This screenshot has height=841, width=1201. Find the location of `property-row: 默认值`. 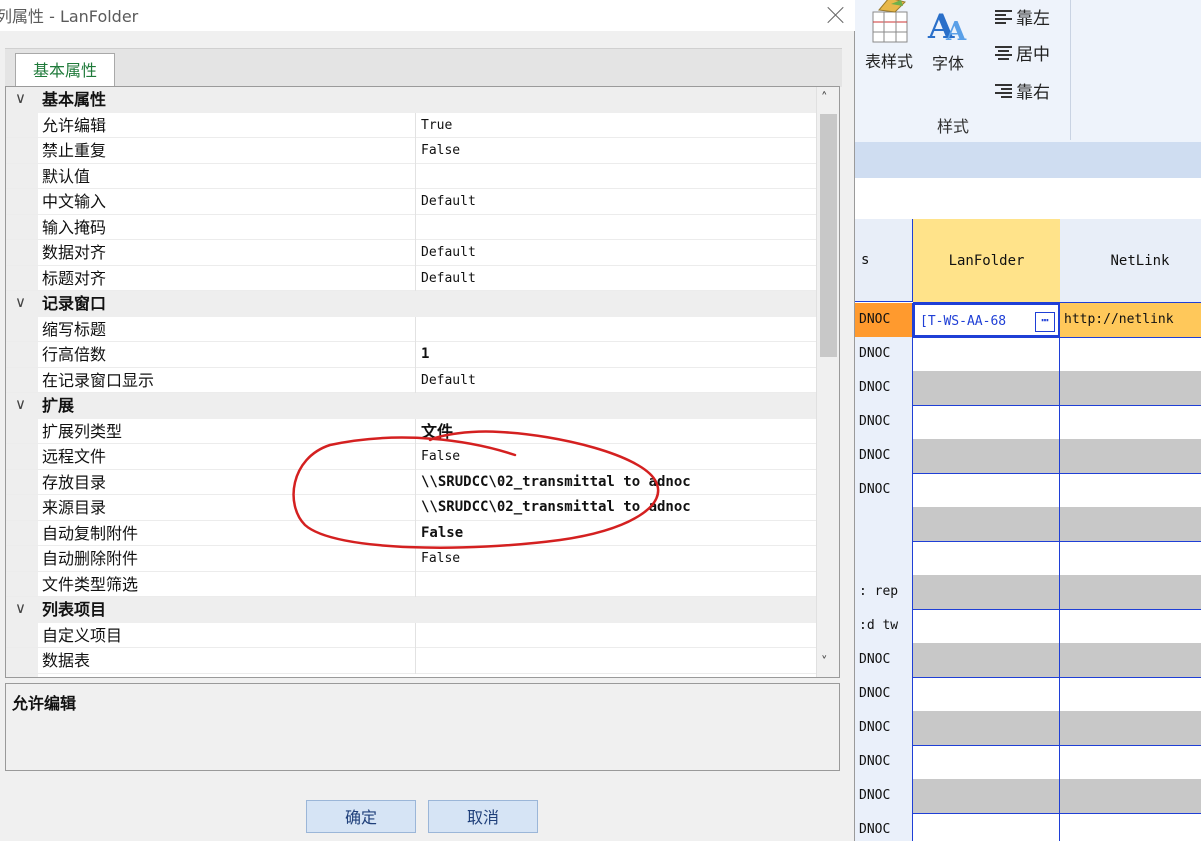

property-row: 默认值 is located at coordinates (411, 176).